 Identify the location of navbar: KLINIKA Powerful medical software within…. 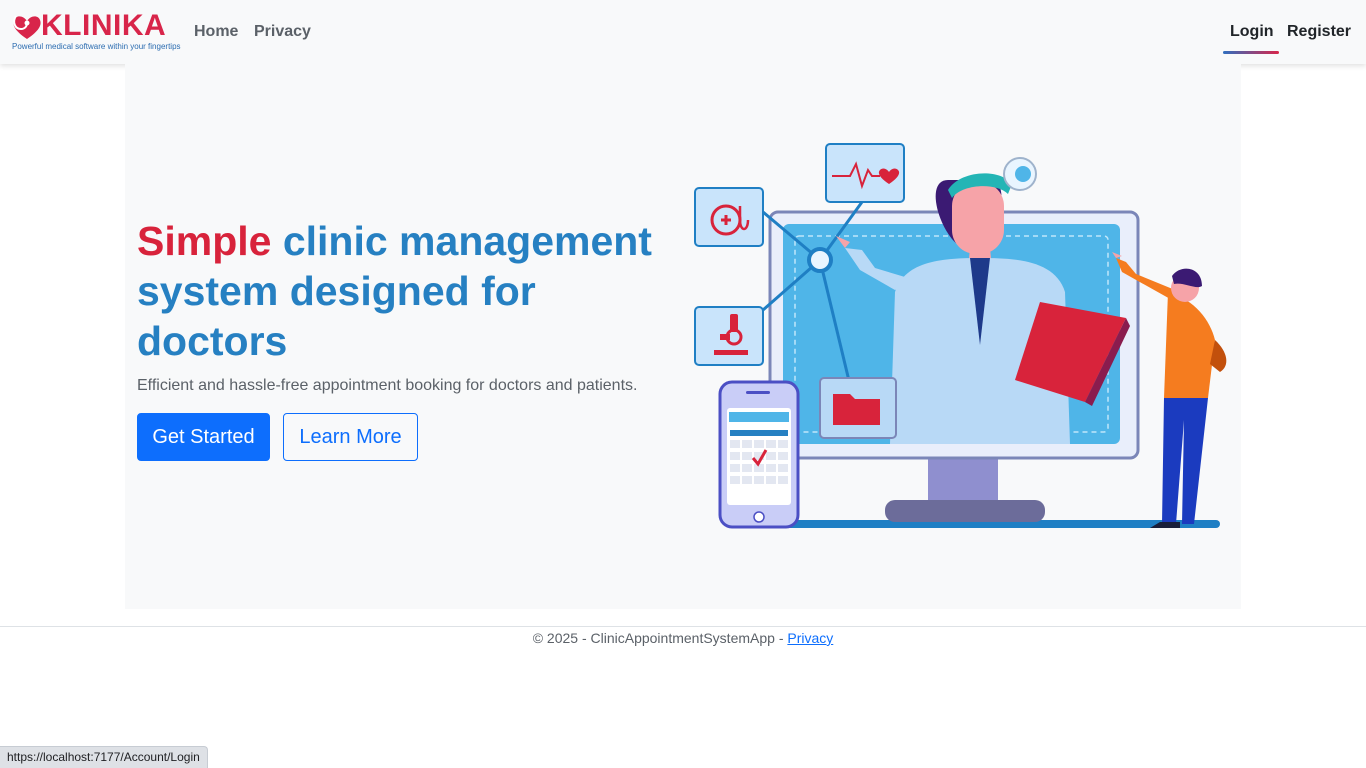
(683, 32).